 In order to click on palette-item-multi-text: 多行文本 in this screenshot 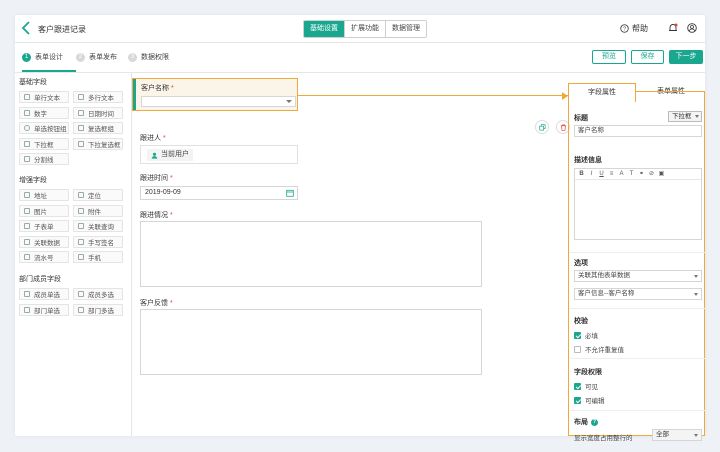, I will do `click(98, 97)`.